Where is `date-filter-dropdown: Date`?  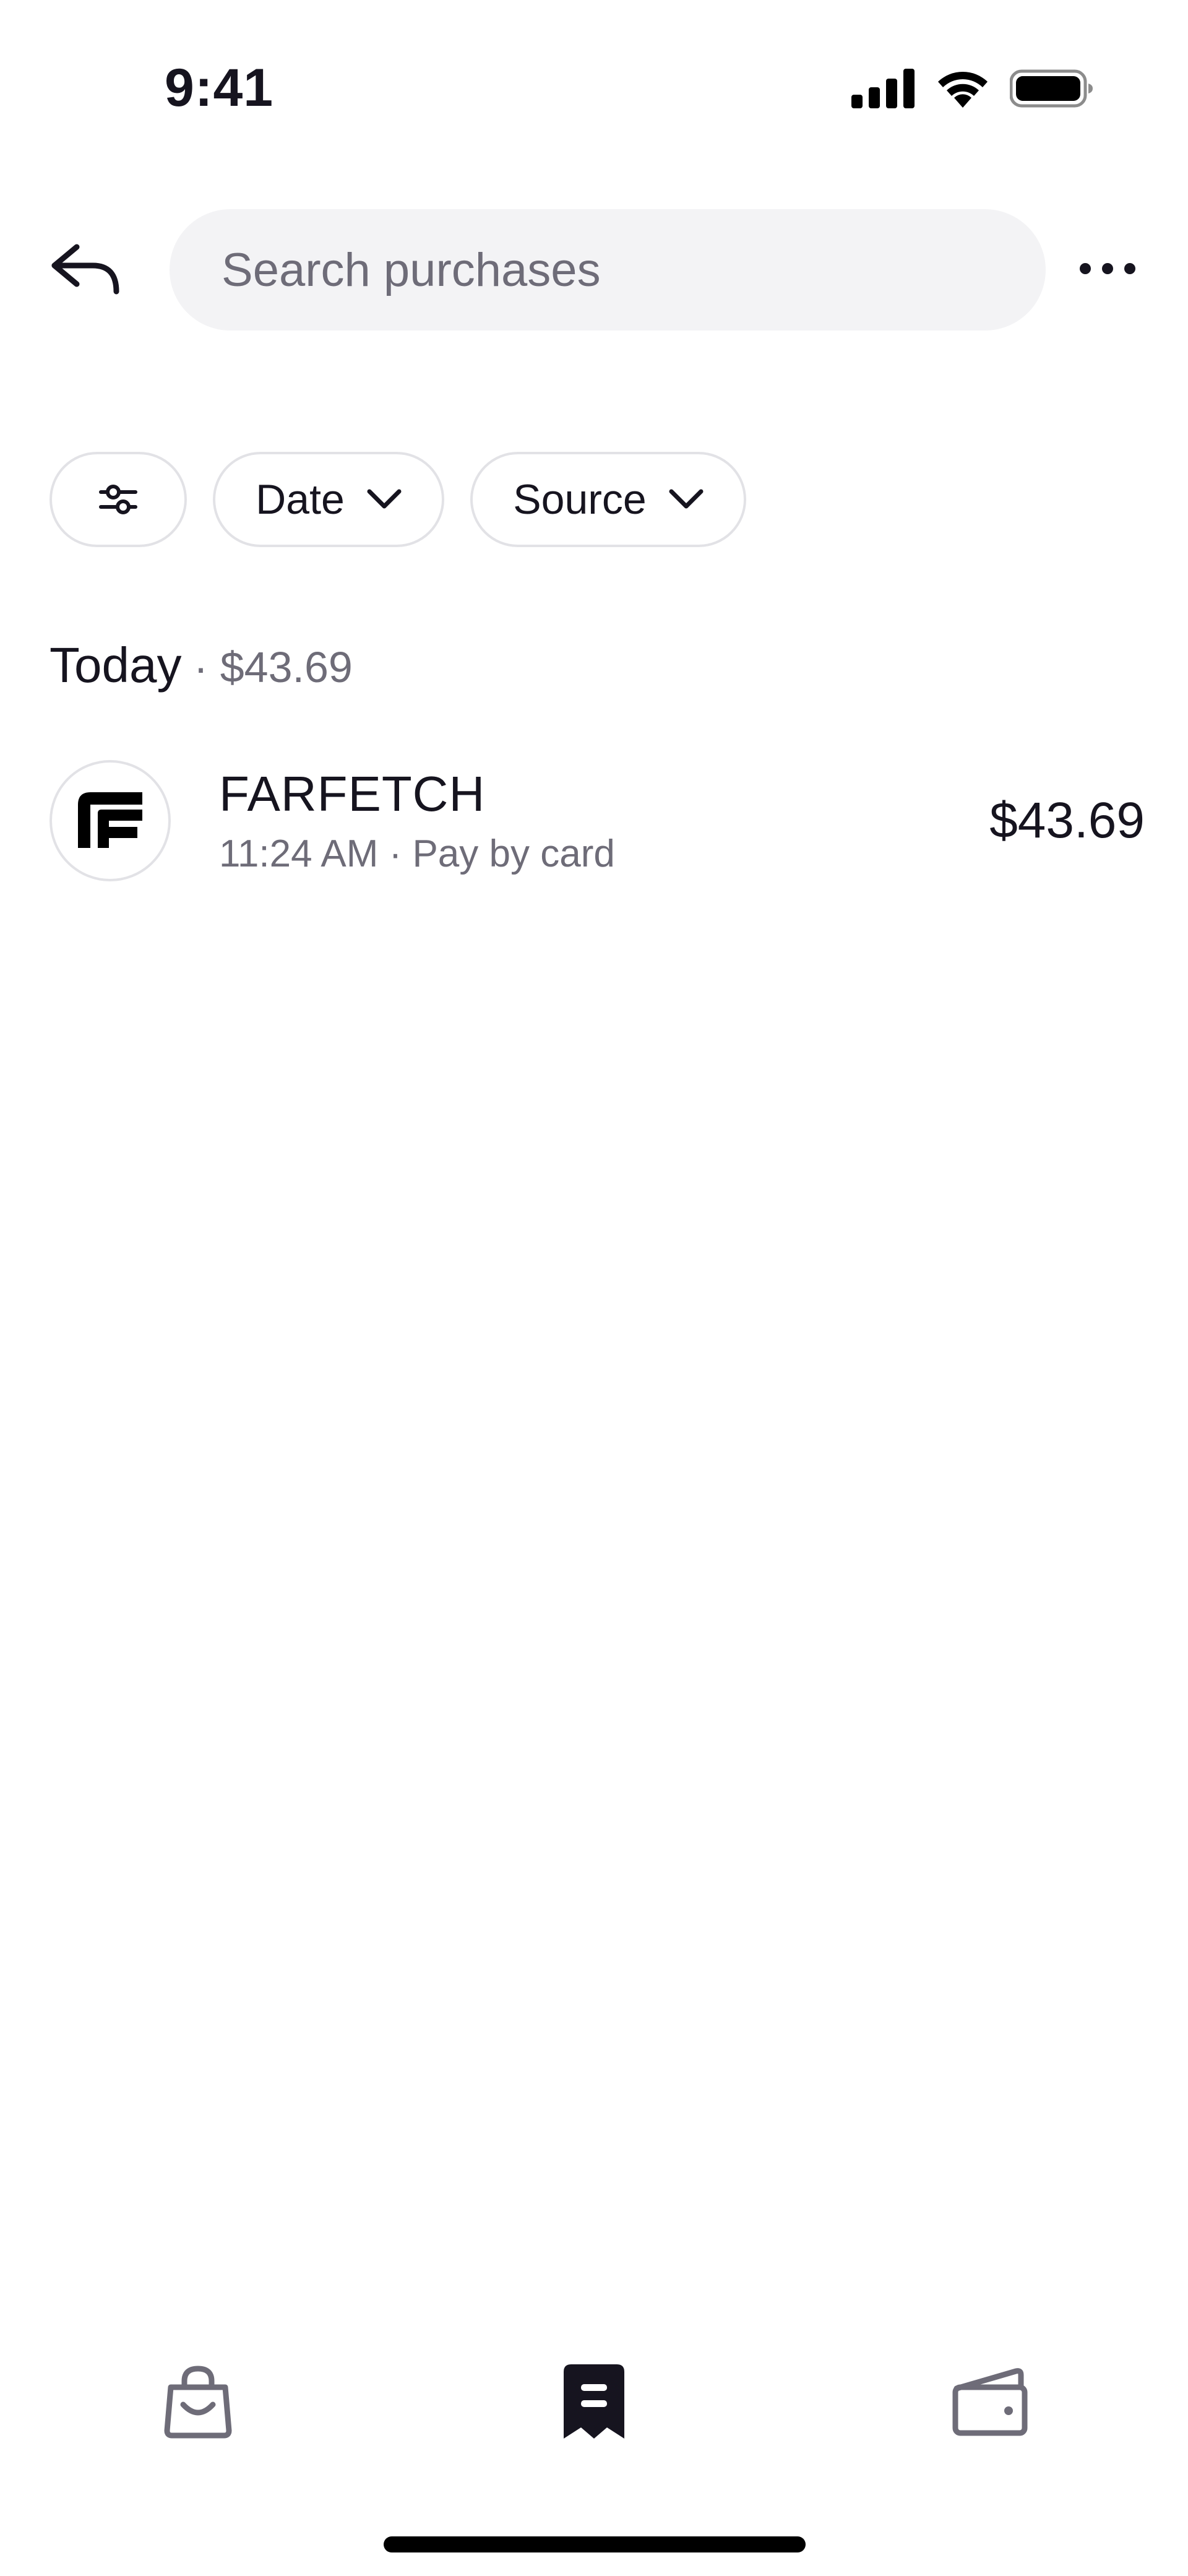 date-filter-dropdown: Date is located at coordinates (328, 499).